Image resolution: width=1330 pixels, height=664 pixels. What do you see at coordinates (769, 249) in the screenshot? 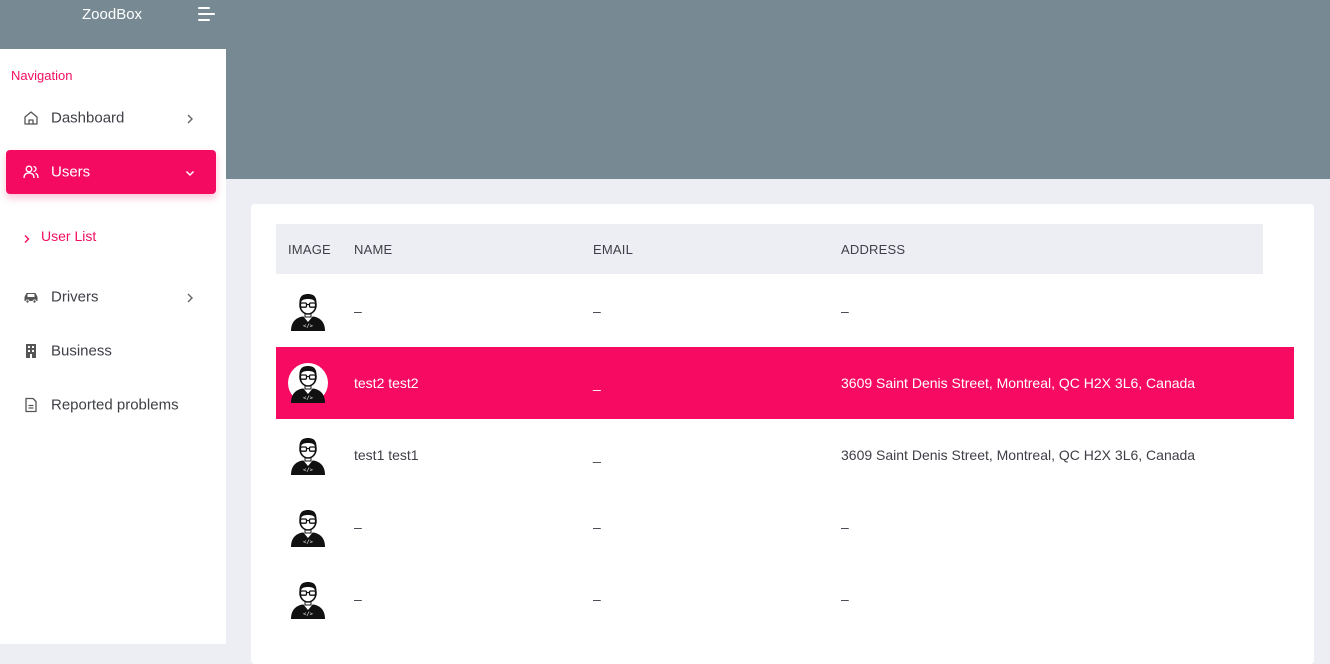
I see `table-header` at bounding box center [769, 249].